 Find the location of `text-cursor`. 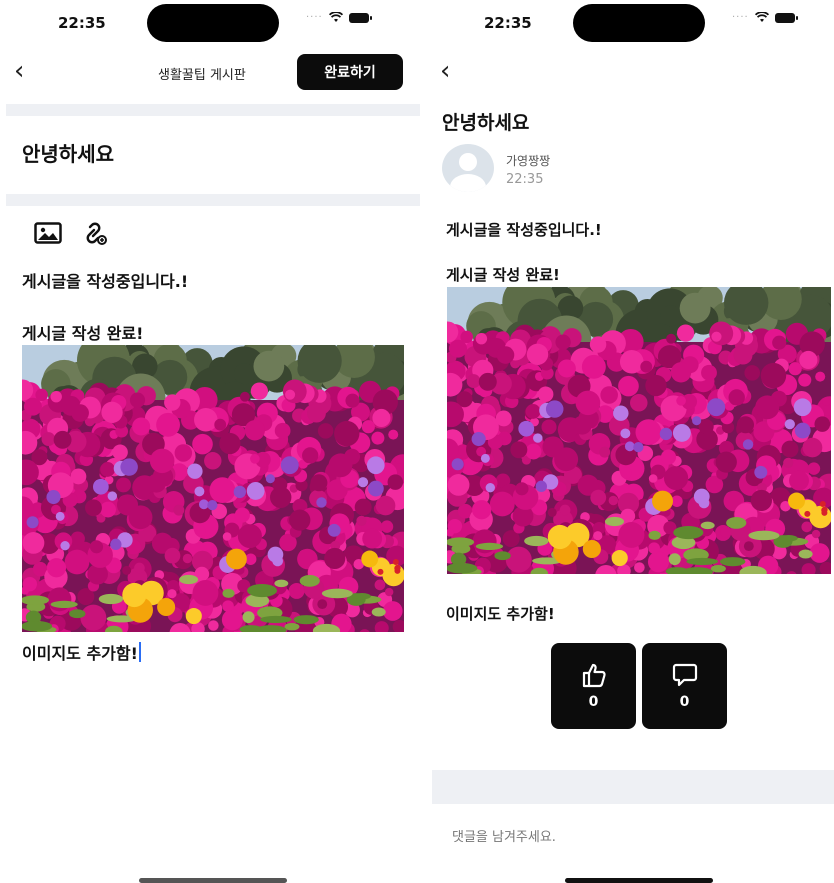

text-cursor is located at coordinates (139, 652).